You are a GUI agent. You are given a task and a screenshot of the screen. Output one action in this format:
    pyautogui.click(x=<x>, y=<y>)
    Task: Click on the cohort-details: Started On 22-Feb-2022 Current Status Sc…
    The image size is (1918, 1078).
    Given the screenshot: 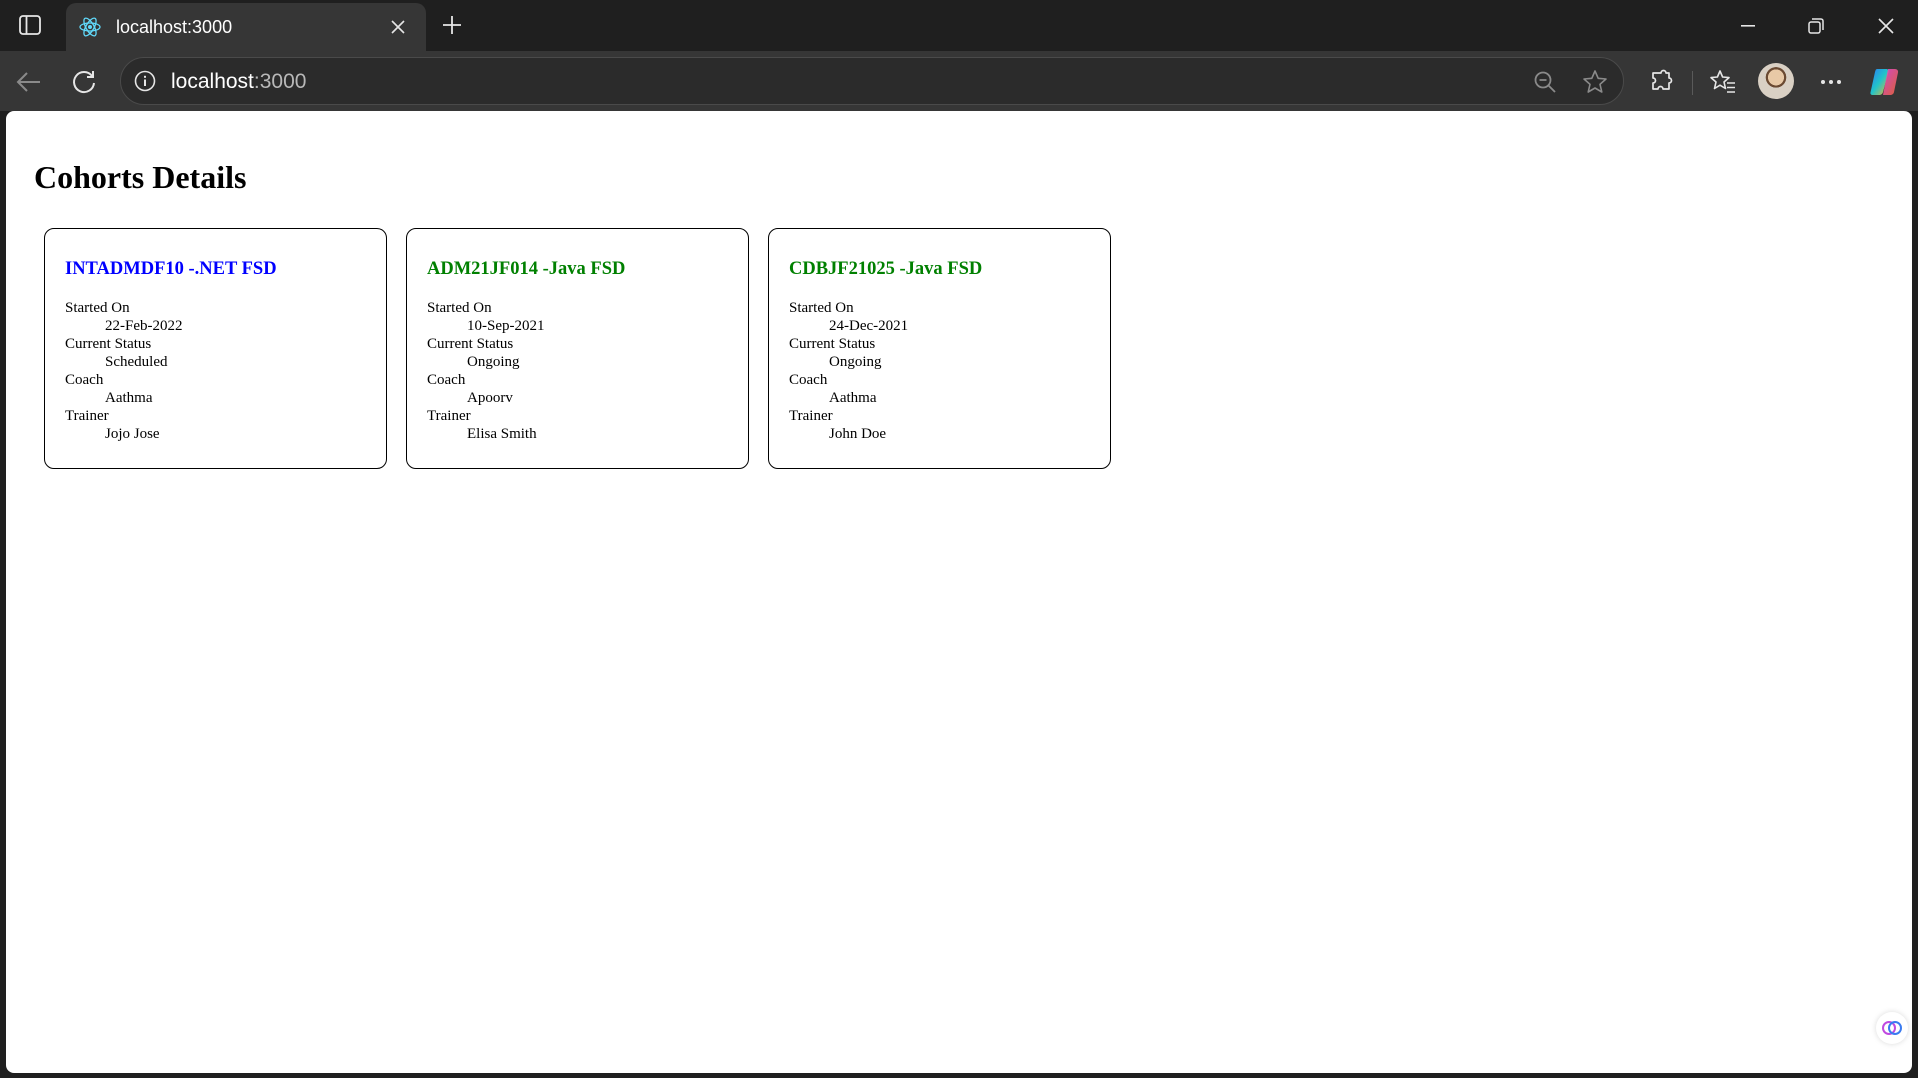 What is the action you would take?
    pyautogui.click(x=124, y=371)
    